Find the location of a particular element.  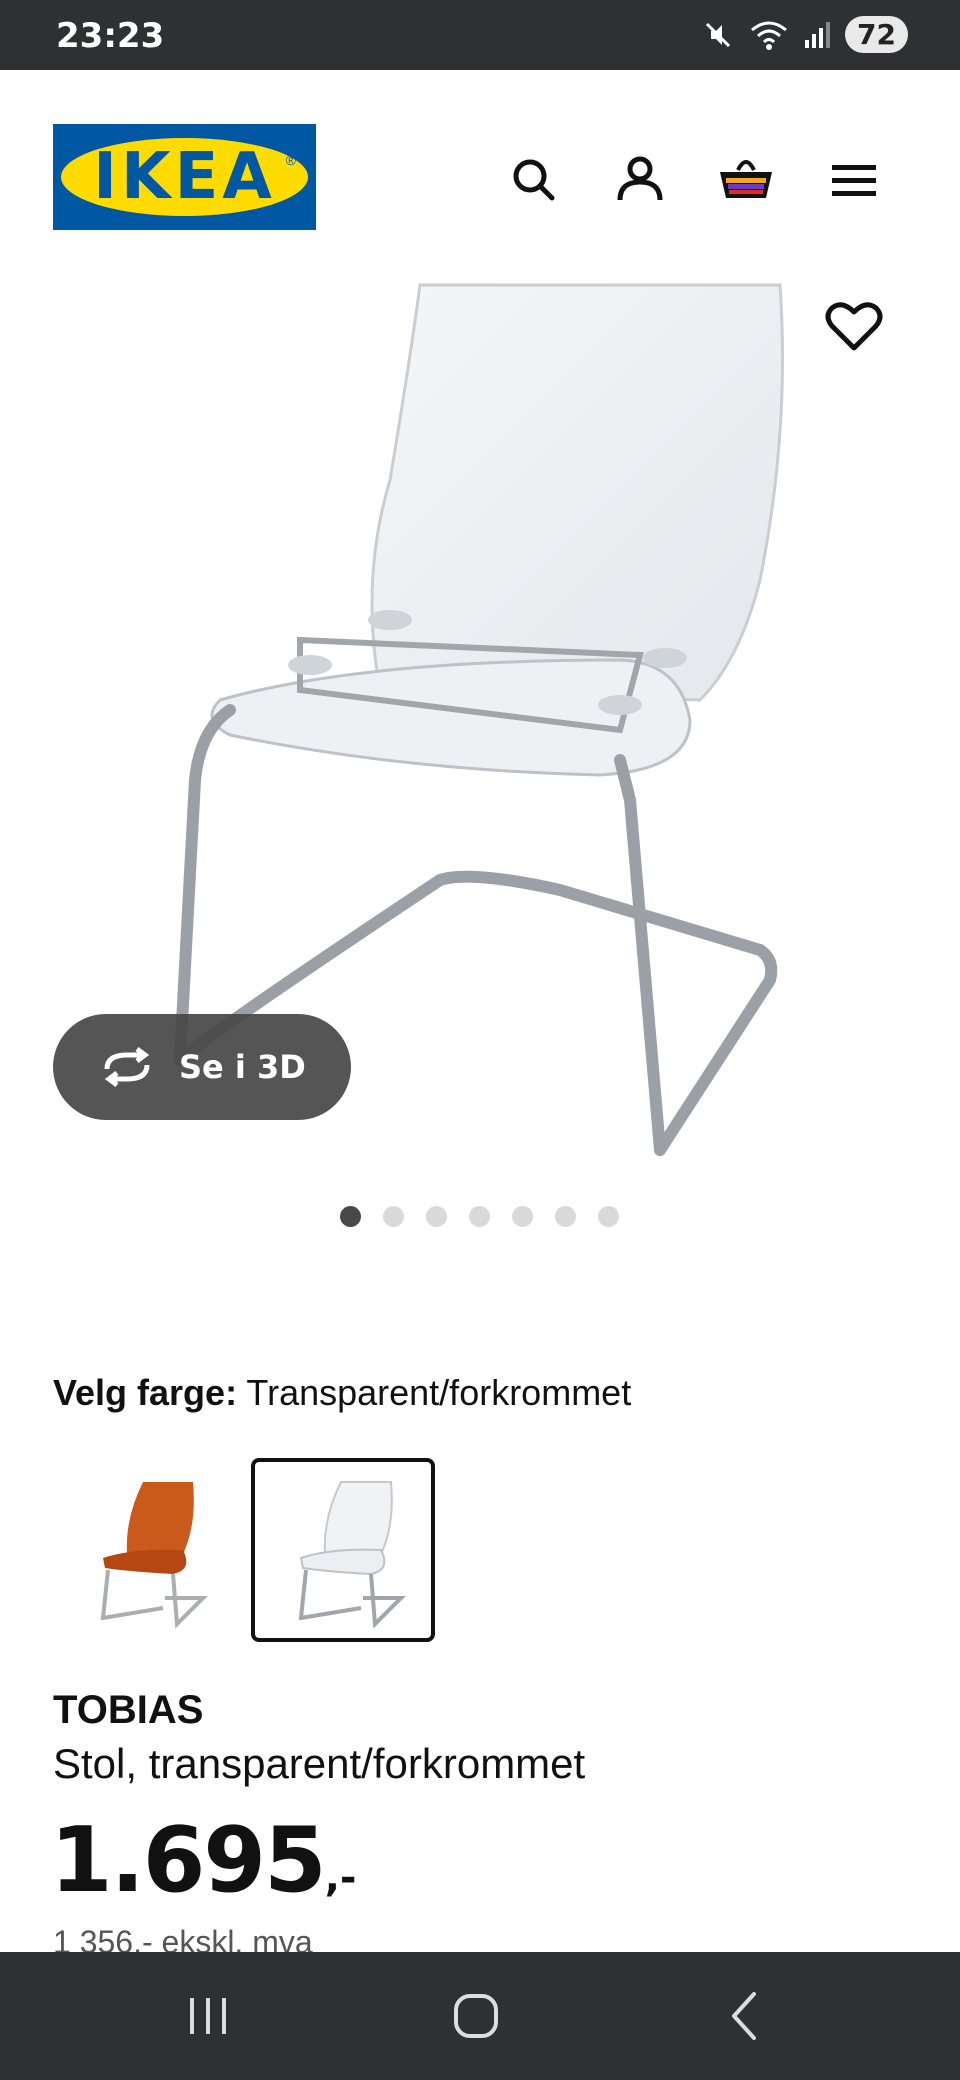

status-bar: 23:23 72 is located at coordinates (480, 35).